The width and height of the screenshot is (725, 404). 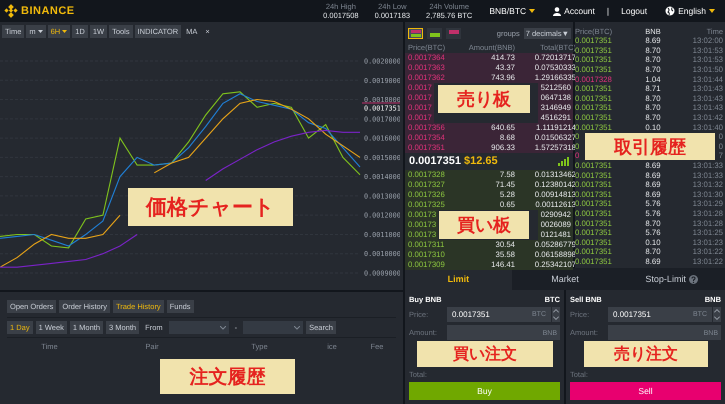 I want to click on annotation-label: 注文履歴, so click(x=227, y=376).